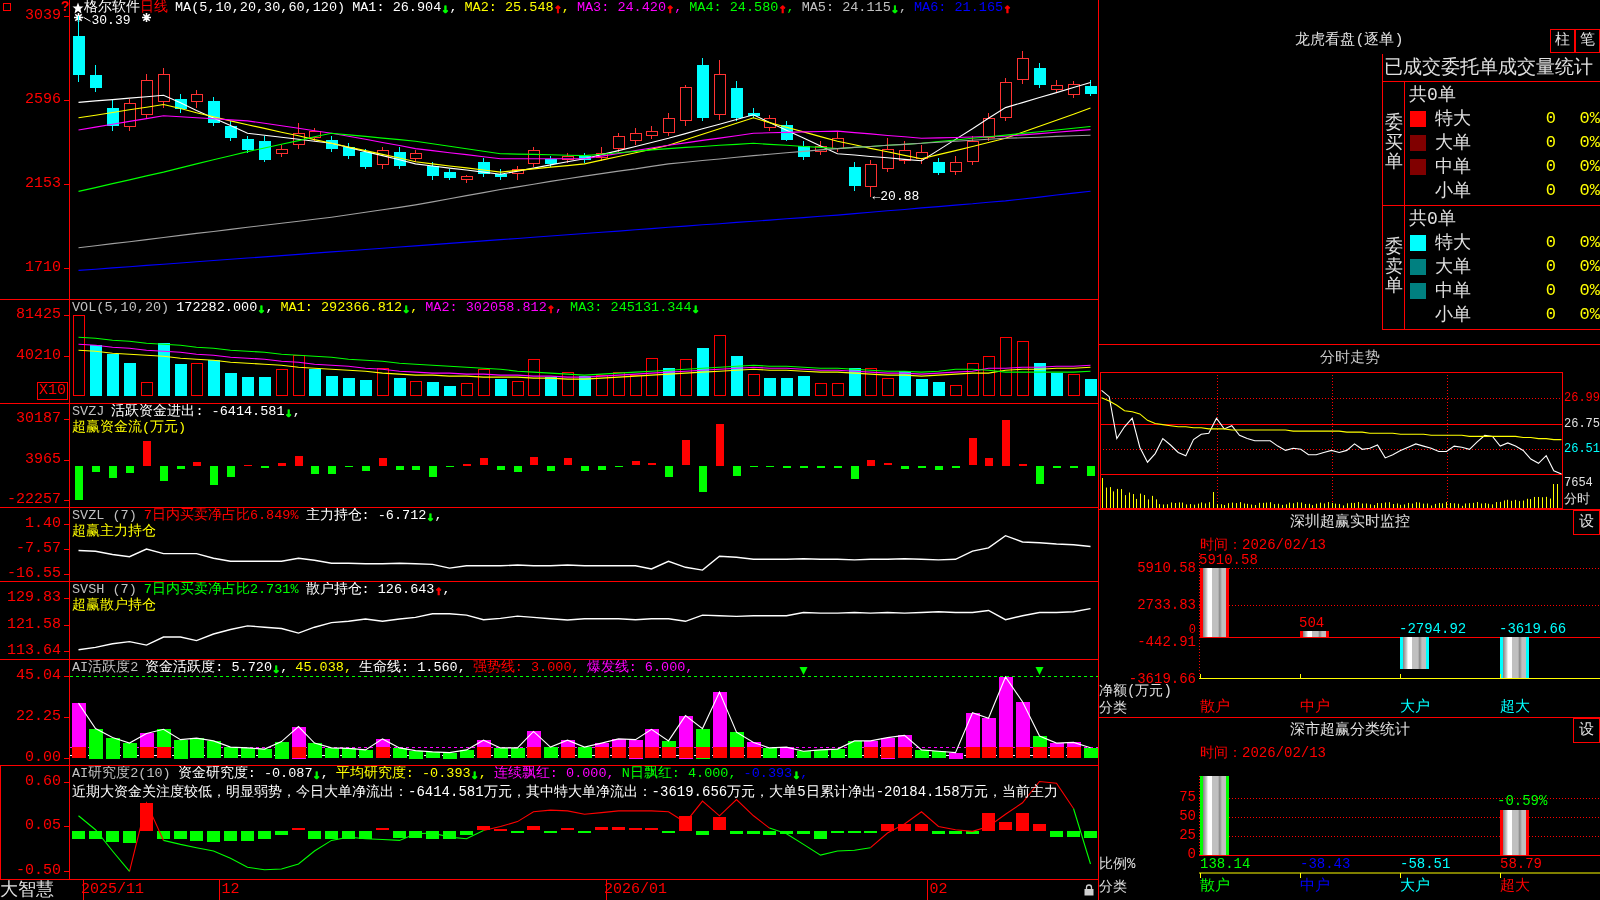 Image resolution: width=1600 pixels, height=900 pixels. What do you see at coordinates (412, 668) in the screenshot?
I see `legend-text: 生命线: 1.560,` at bounding box center [412, 668].